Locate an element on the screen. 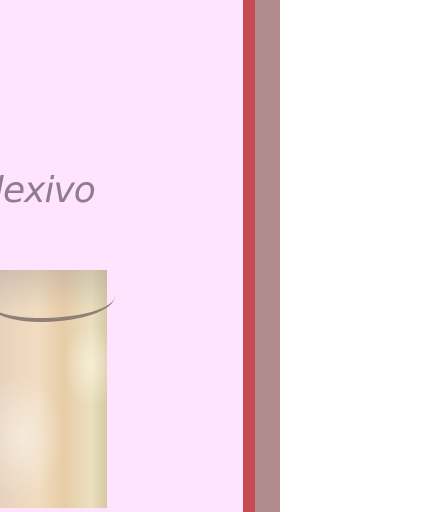 The height and width of the screenshot is (512, 433). heading-text: lexivo is located at coordinates (48, 190).